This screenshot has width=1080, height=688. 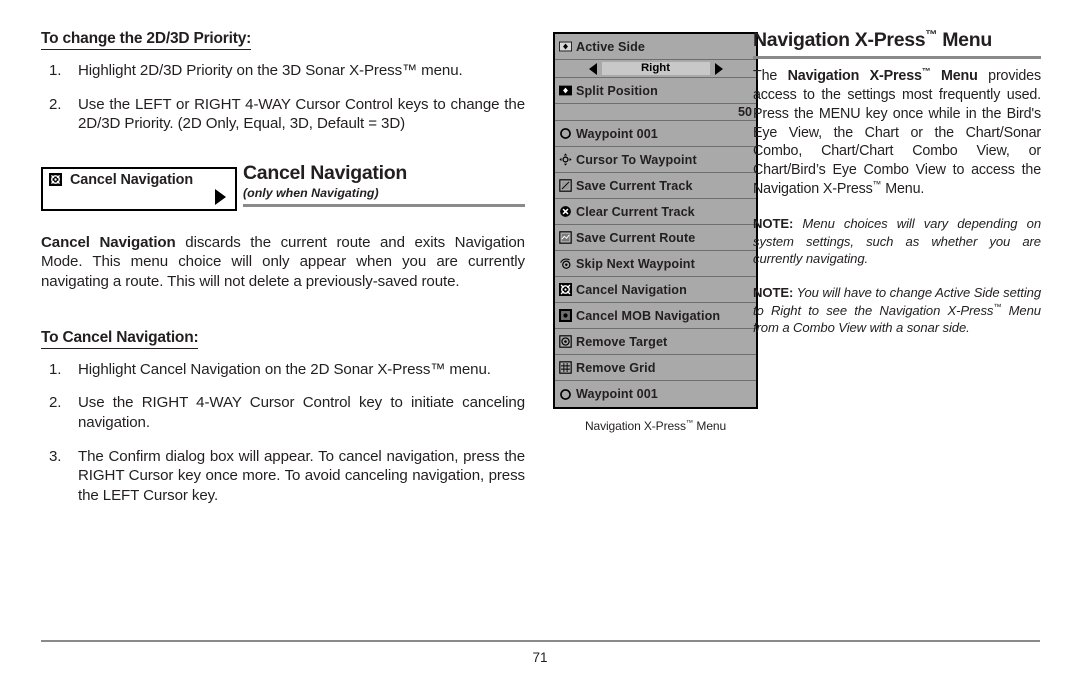 What do you see at coordinates (311, 193) in the screenshot?
I see `page-subtitle: (only when Navigating)` at bounding box center [311, 193].